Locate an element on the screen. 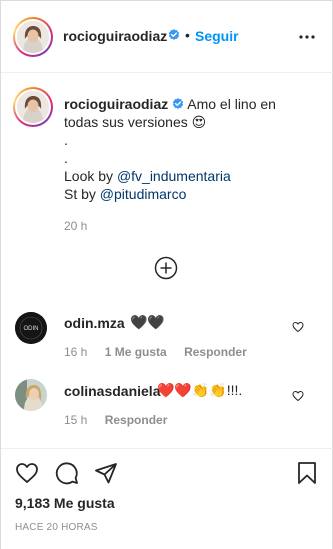  share-icon is located at coordinates (106, 473).